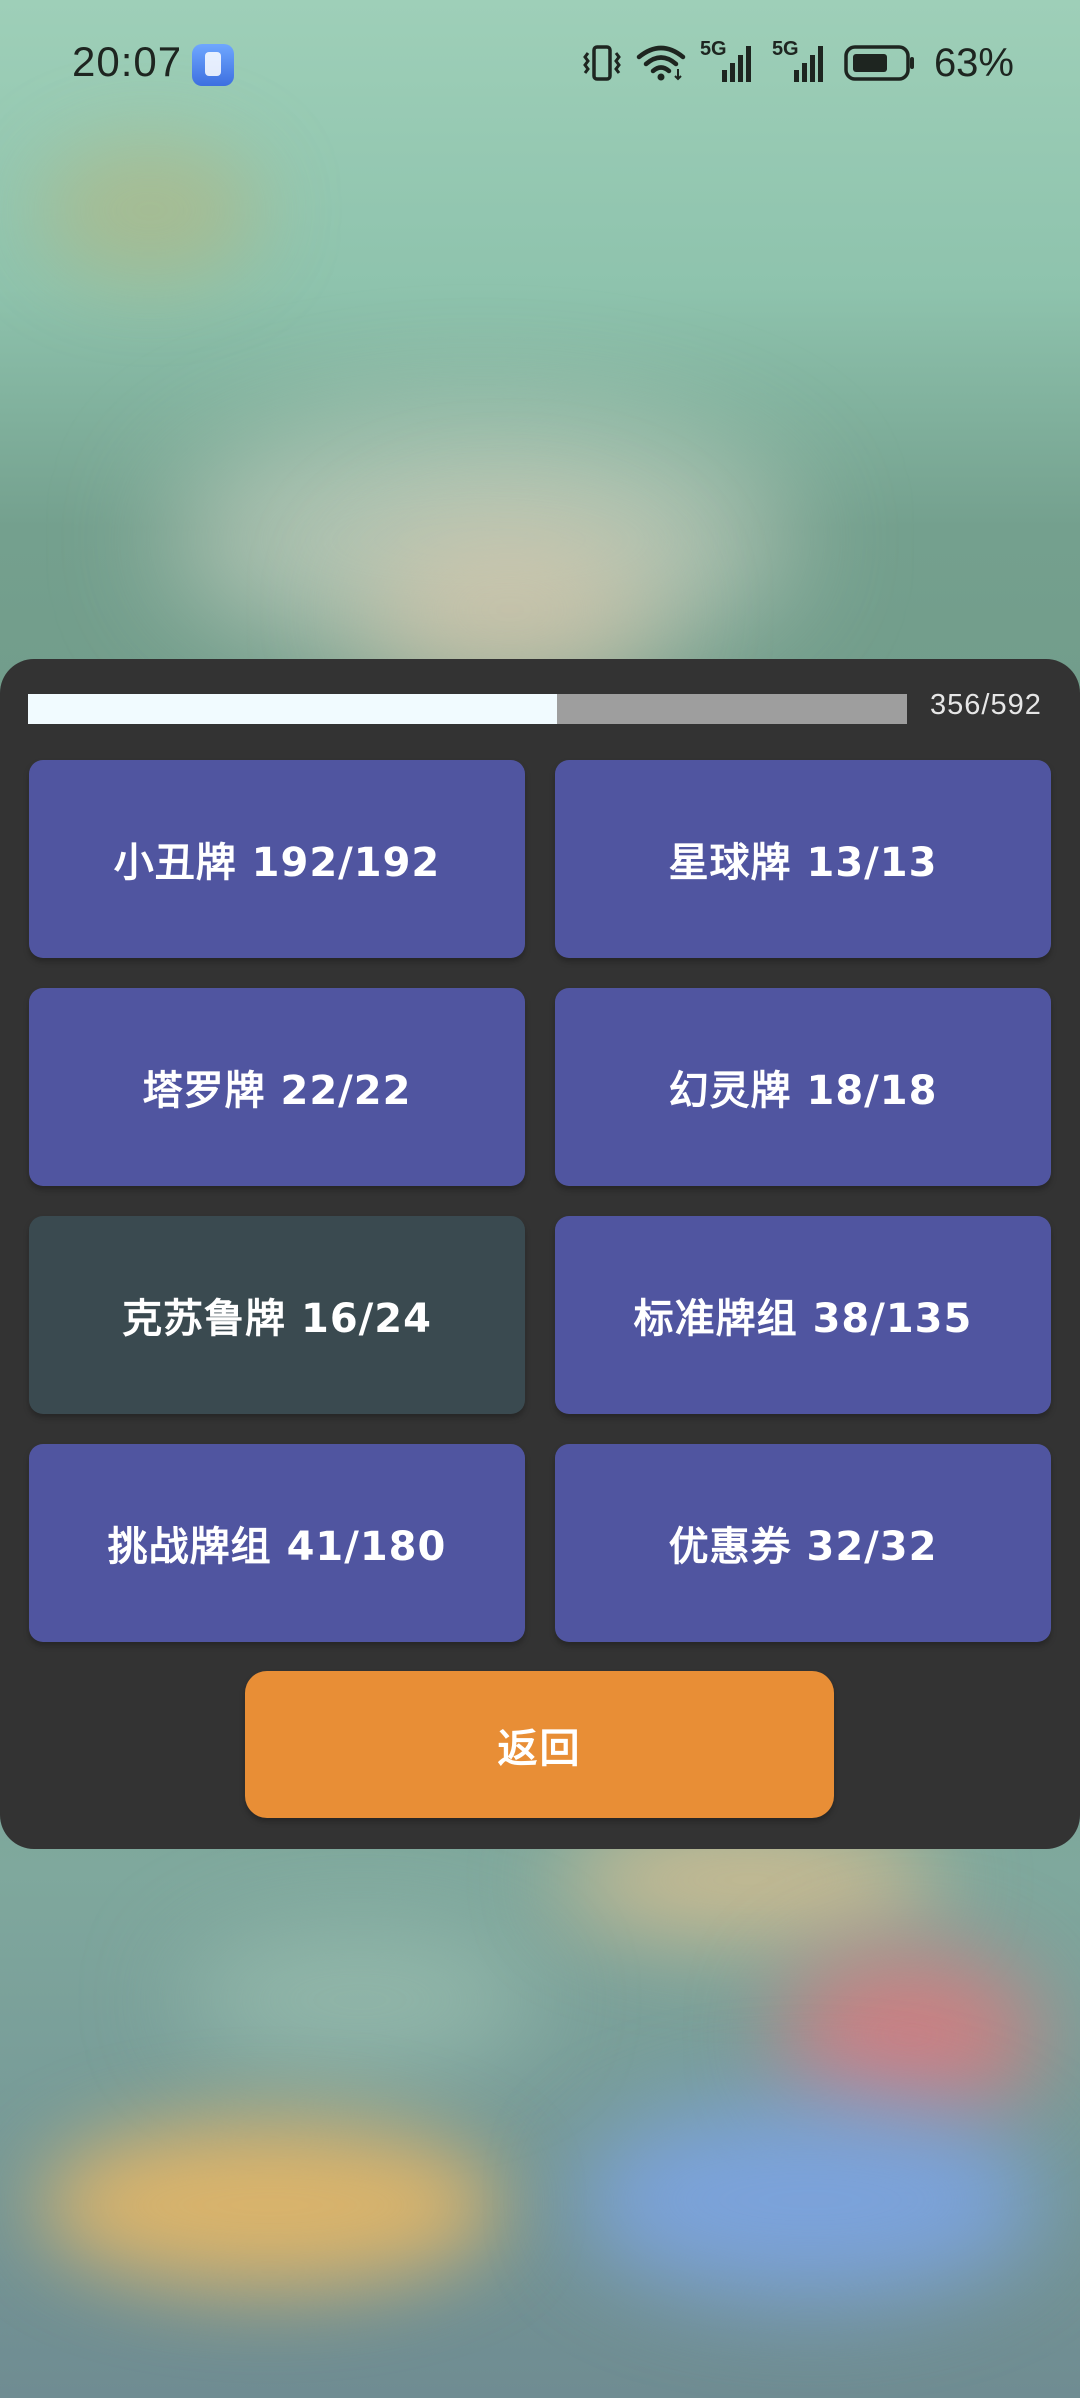 The image size is (1080, 2398). What do you see at coordinates (277, 1087) in the screenshot?
I see `category-button-tarot: 塔罗牌 22/22` at bounding box center [277, 1087].